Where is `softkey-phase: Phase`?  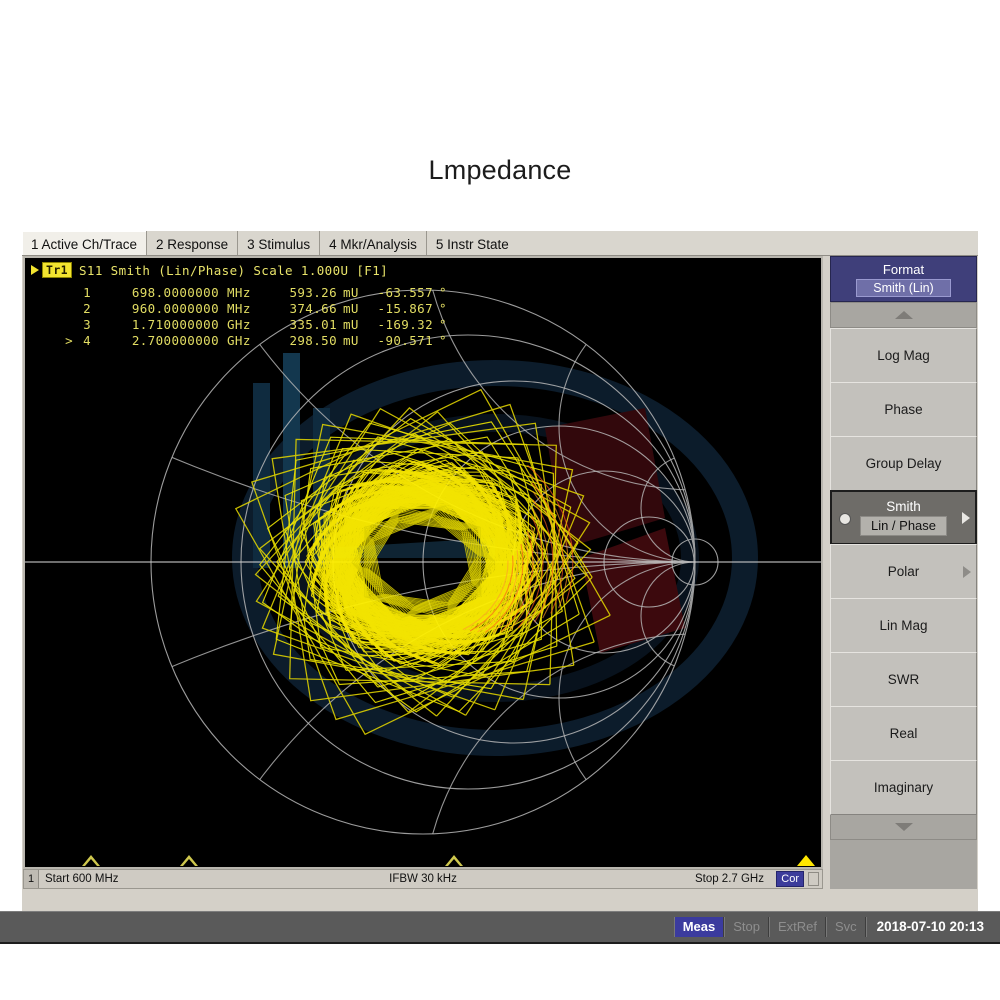 softkey-phase: Phase is located at coordinates (903, 409).